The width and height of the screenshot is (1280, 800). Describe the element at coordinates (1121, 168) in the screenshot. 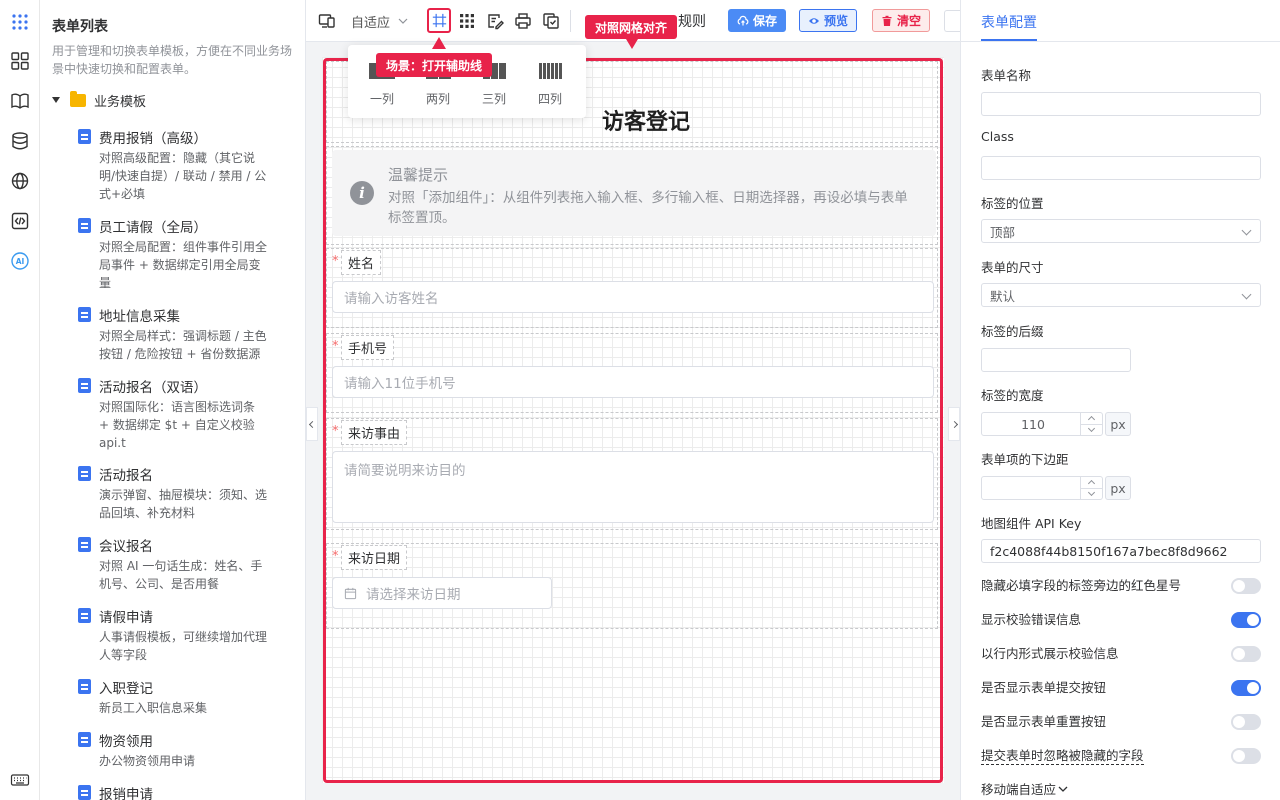

I see `class-input` at that location.